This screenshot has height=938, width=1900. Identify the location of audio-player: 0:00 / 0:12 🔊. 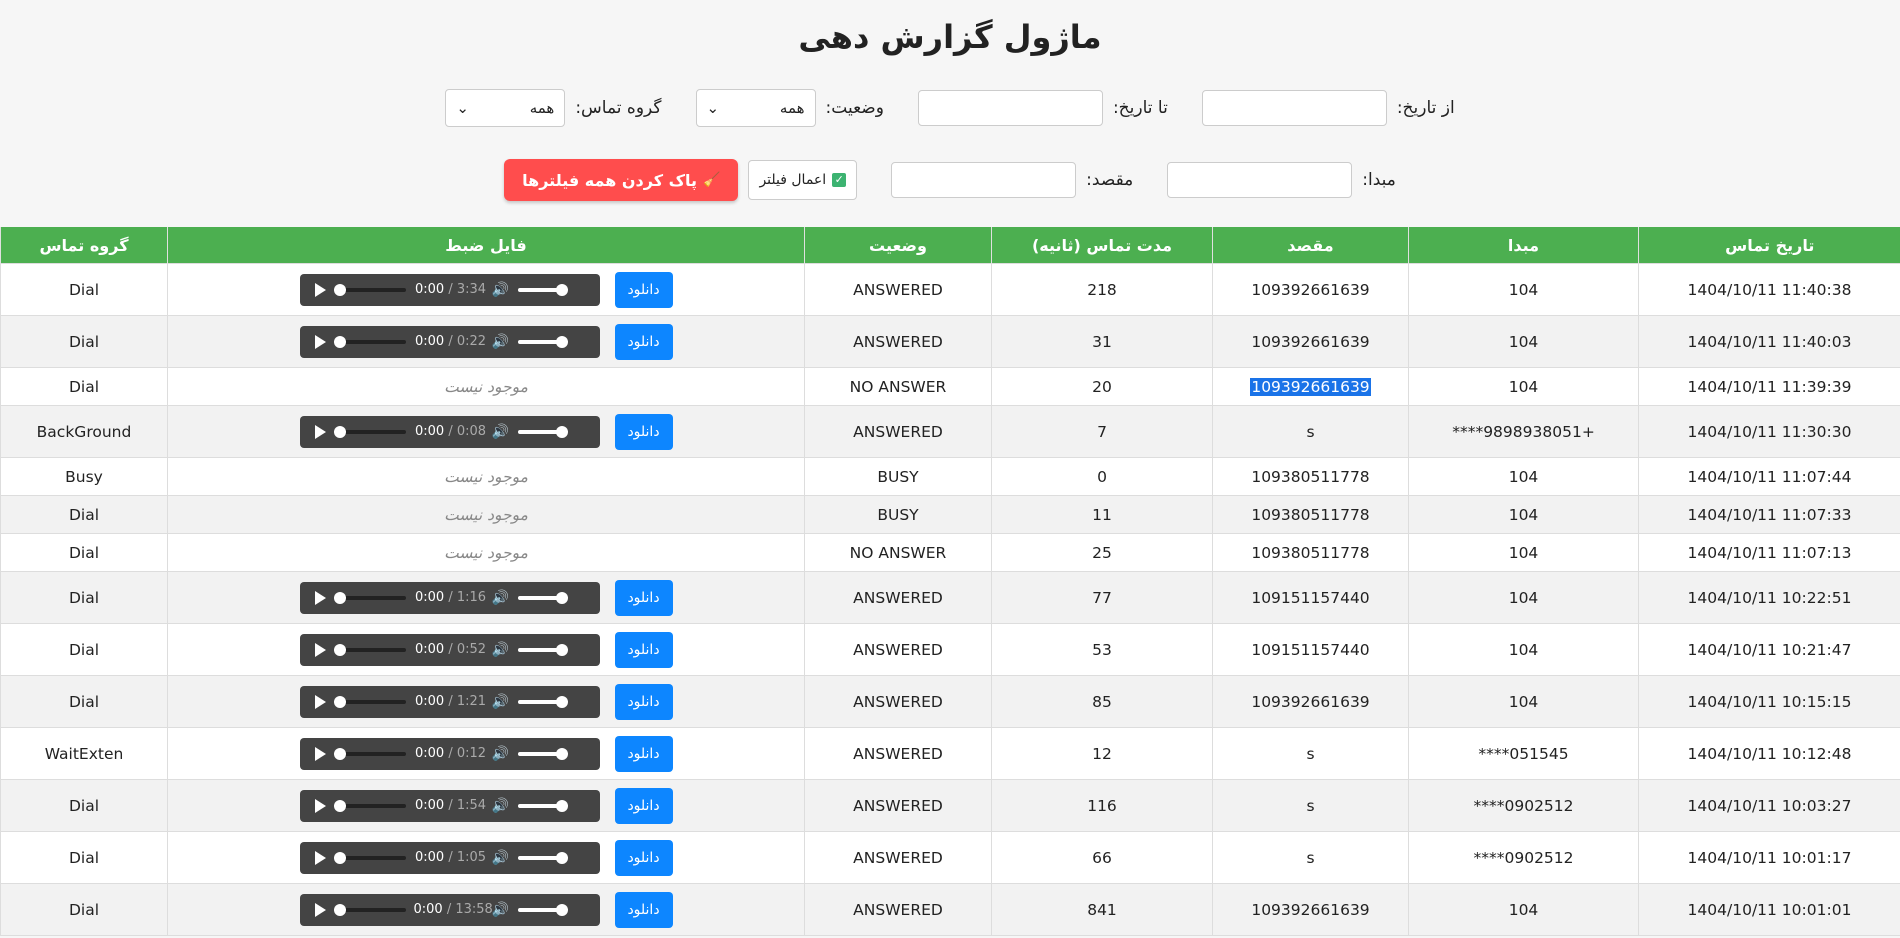
(449, 753).